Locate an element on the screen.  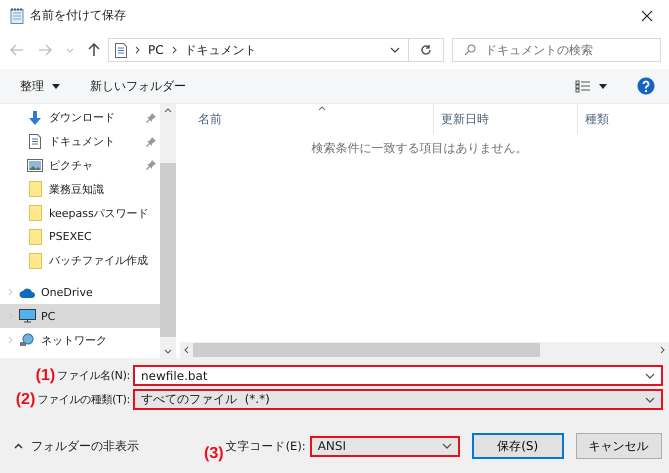
field-label: 文字コード(E): is located at coordinates (266, 446).